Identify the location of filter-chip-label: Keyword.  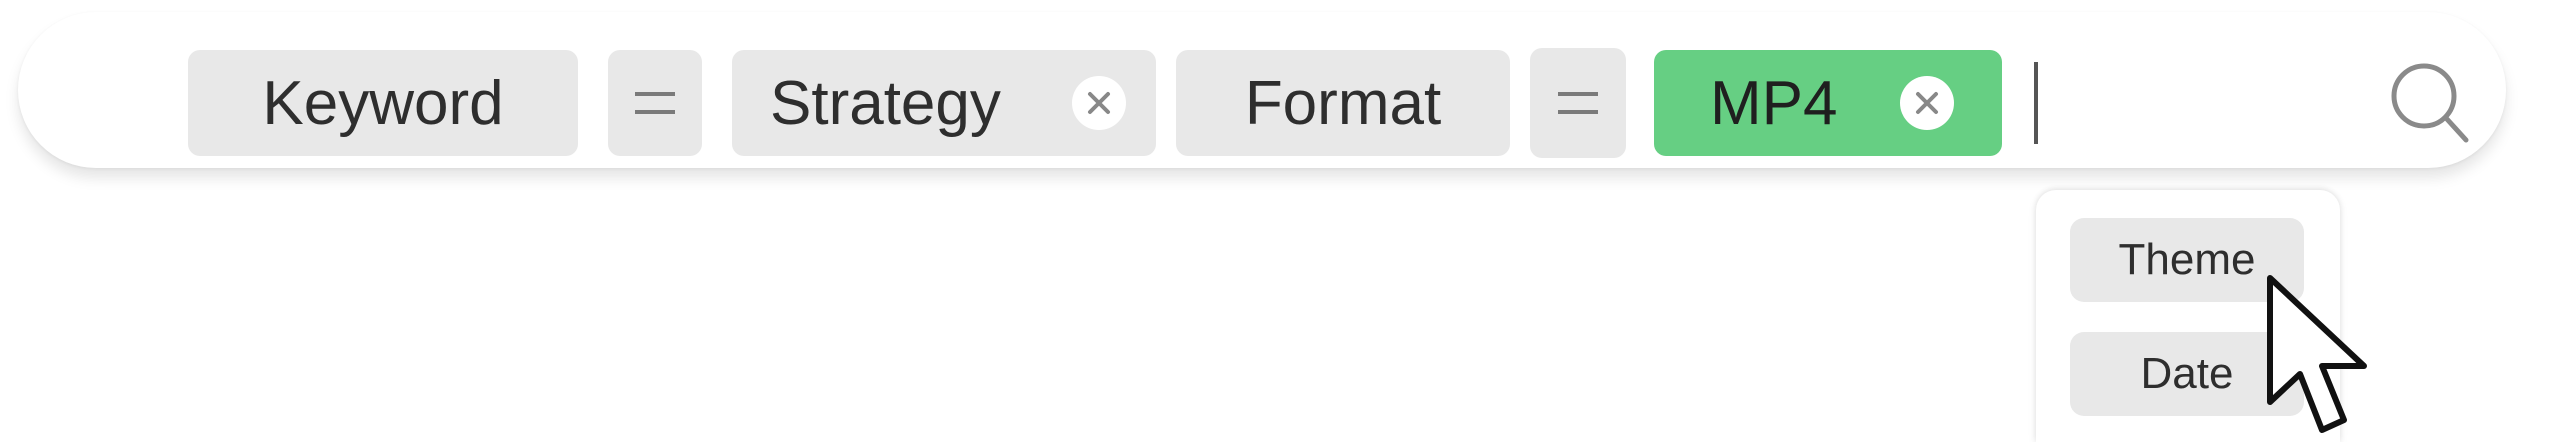
(383, 103).